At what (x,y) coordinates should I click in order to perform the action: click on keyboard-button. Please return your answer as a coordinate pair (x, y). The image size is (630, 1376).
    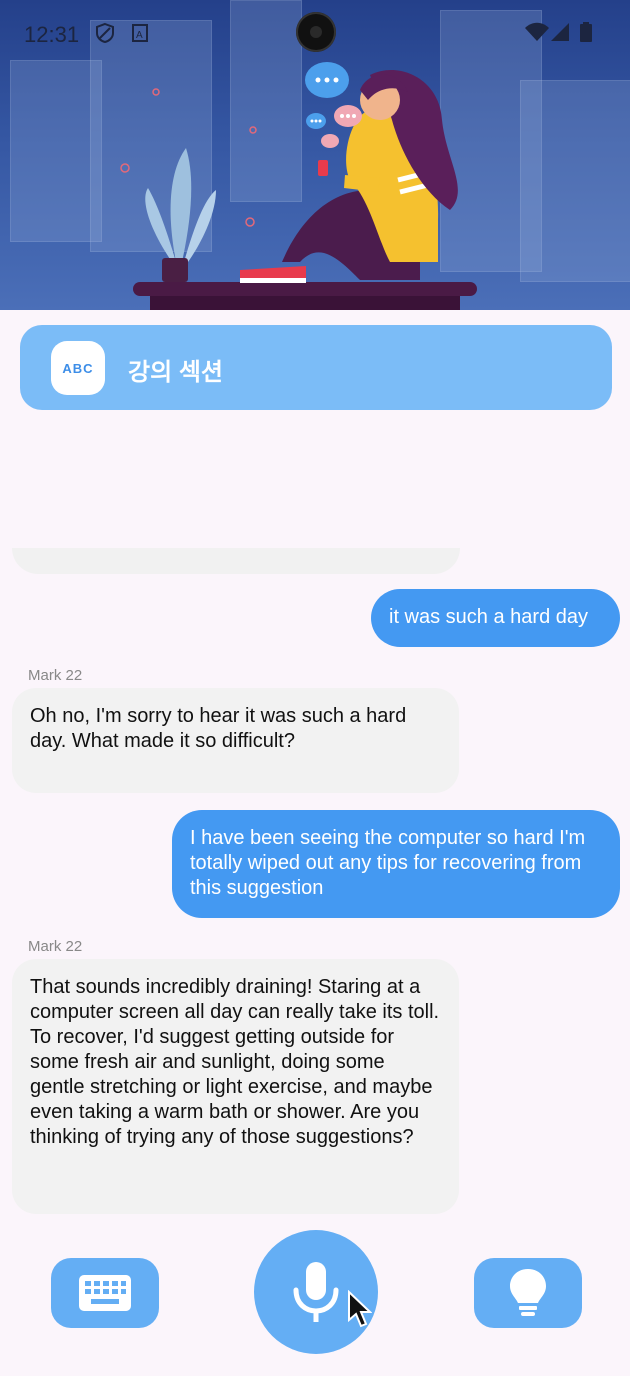
    Looking at the image, I should click on (105, 1293).